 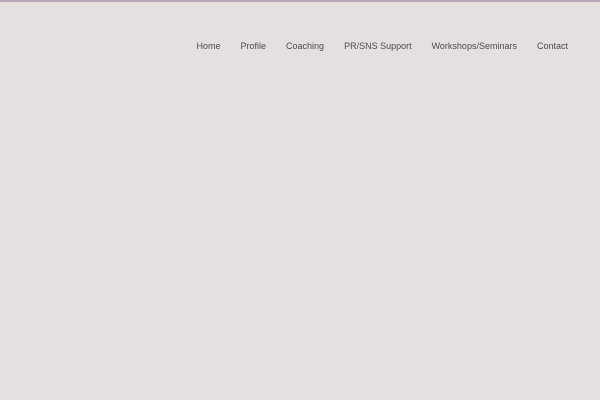 I want to click on nav-item-workshops-seminars: Workshops/Seminars, so click(x=474, y=46).